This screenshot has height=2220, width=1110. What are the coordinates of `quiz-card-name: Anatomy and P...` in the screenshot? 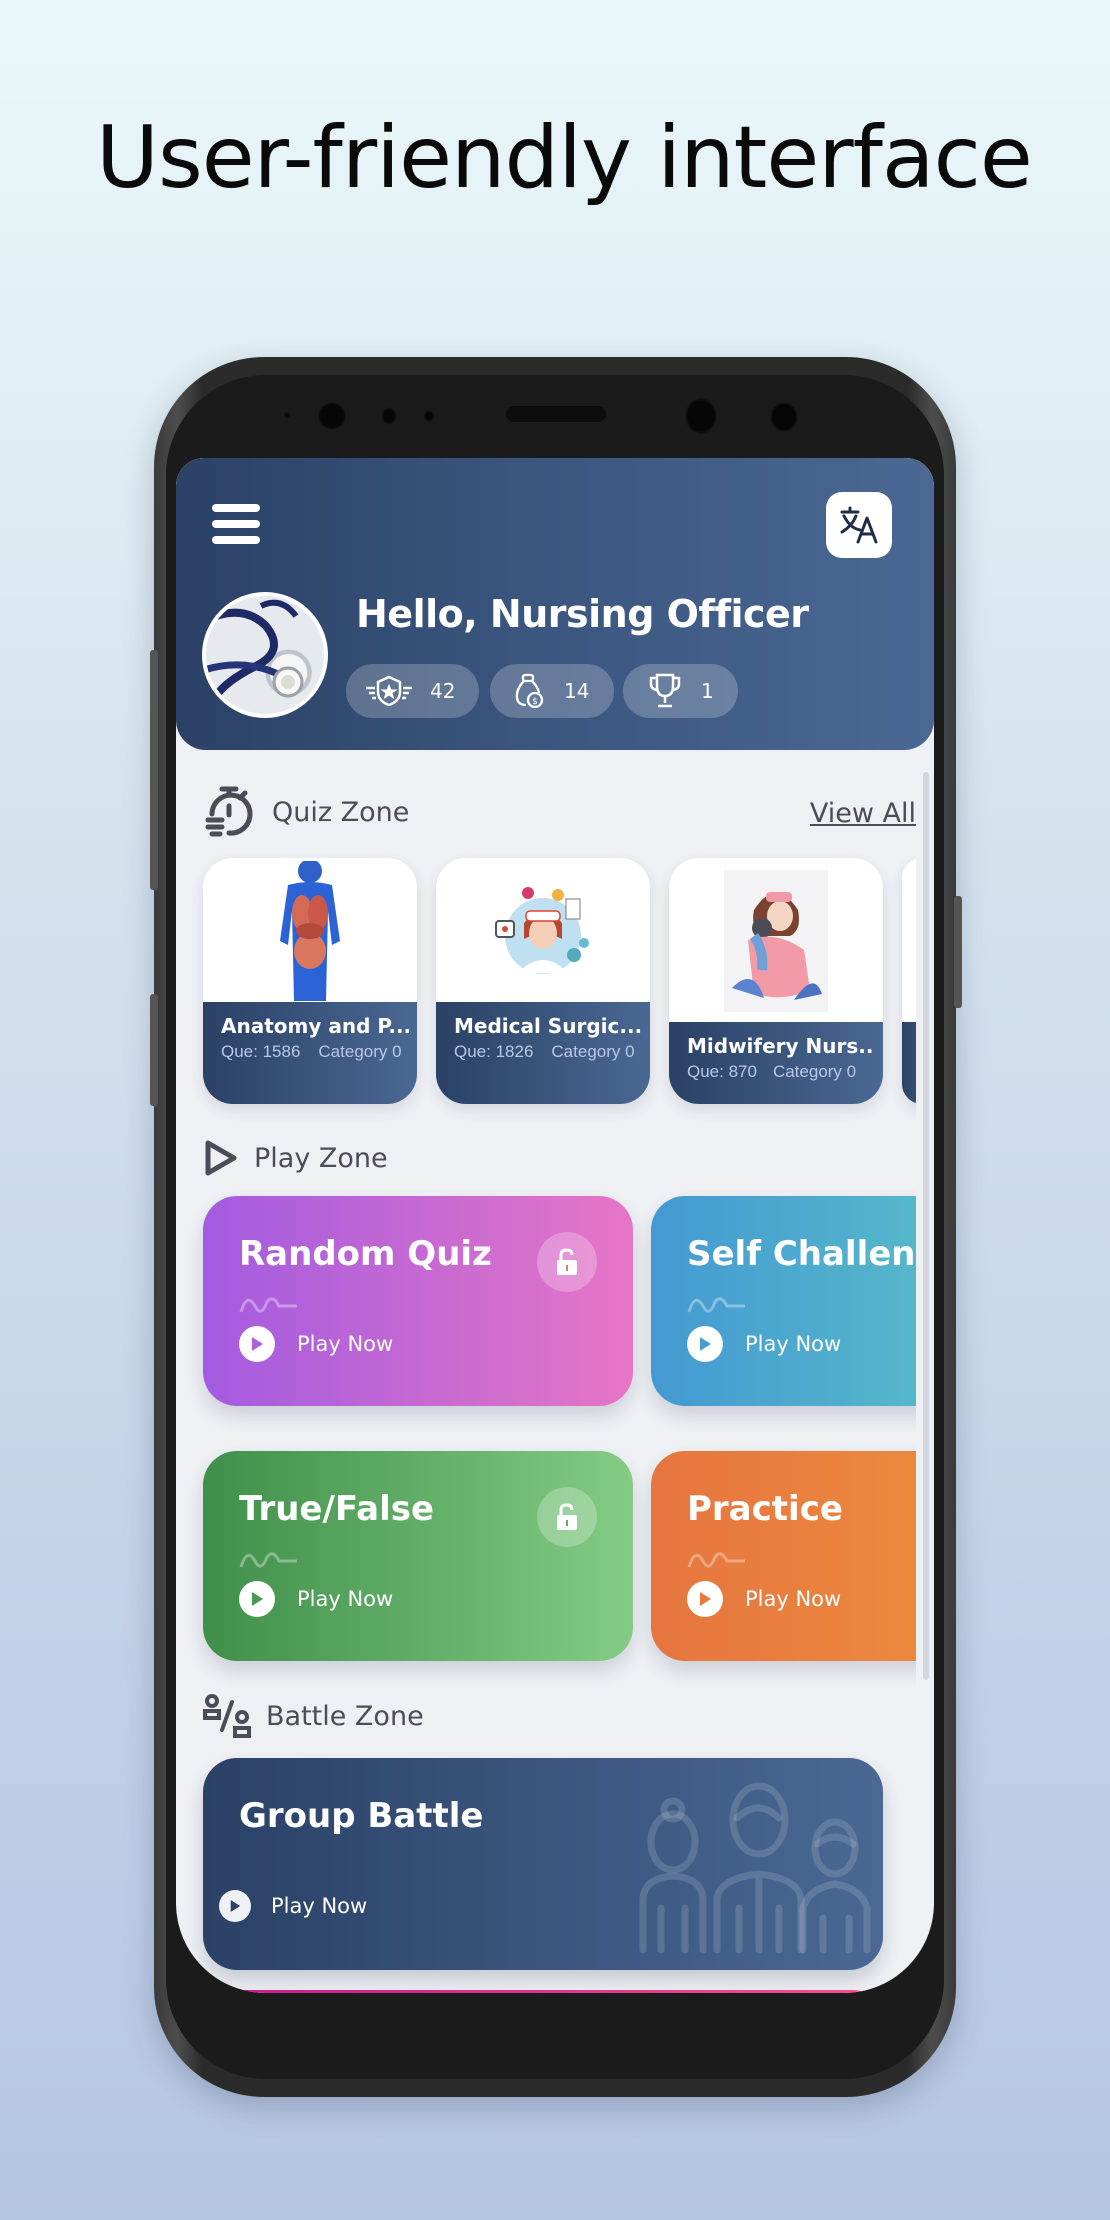 It's located at (315, 1026).